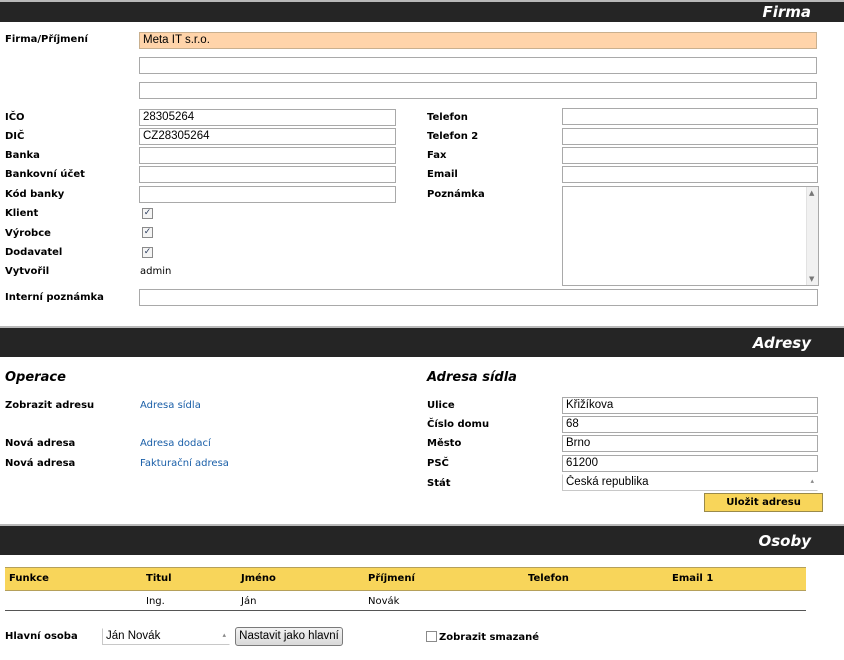  What do you see at coordinates (812, 236) in the screenshot?
I see `poznamka-scrollbar: ▲ ▼` at bounding box center [812, 236].